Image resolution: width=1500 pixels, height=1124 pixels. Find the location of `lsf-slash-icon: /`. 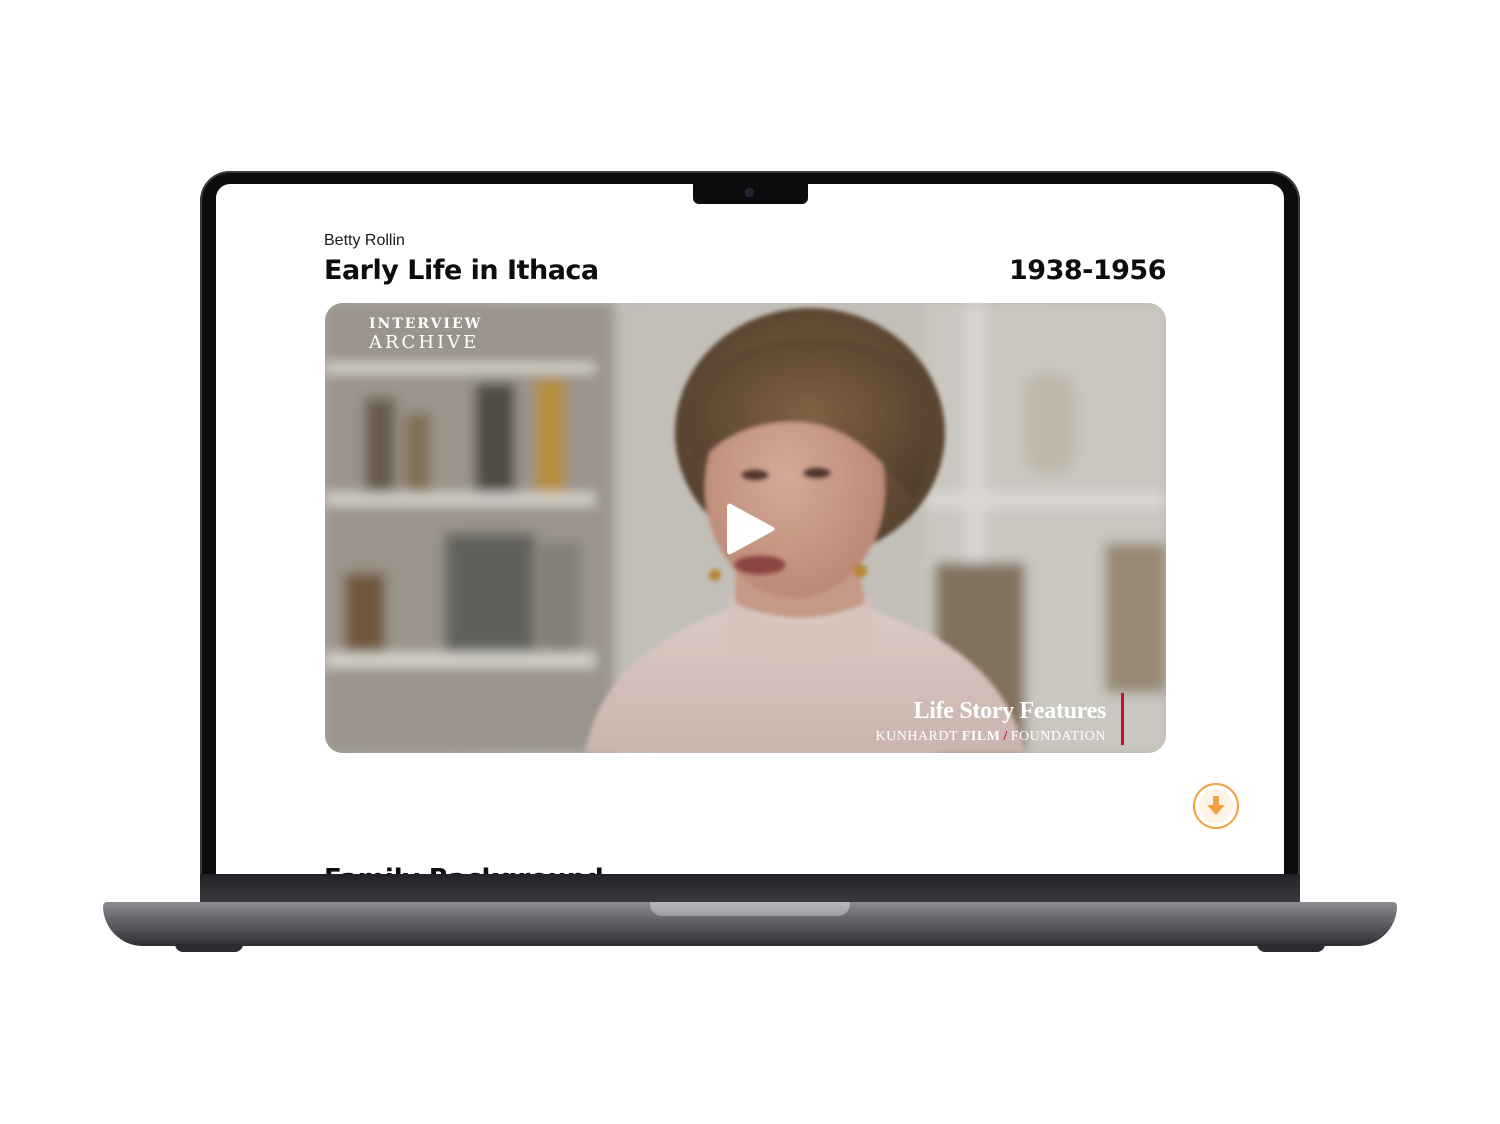

lsf-slash-icon: / is located at coordinates (1005, 736).